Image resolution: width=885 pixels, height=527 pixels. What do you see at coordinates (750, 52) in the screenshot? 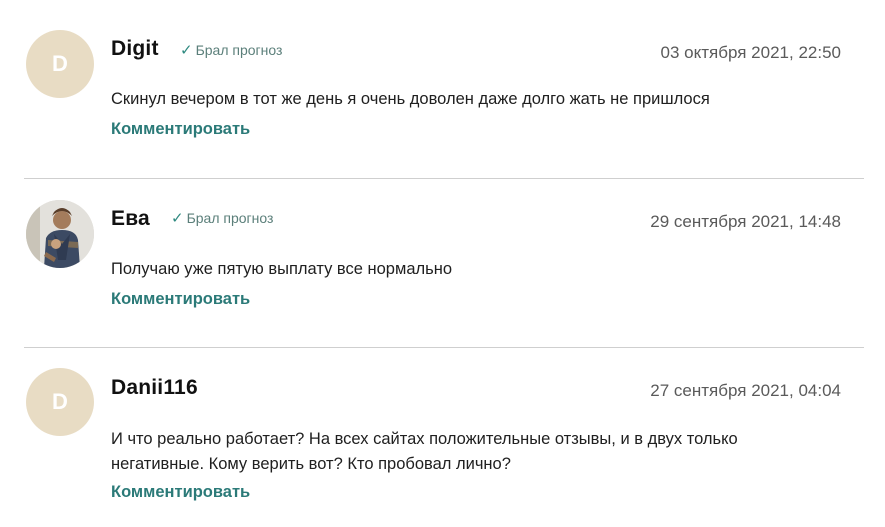
I see `comment-date: 03 октября 2021, 22:50` at bounding box center [750, 52].